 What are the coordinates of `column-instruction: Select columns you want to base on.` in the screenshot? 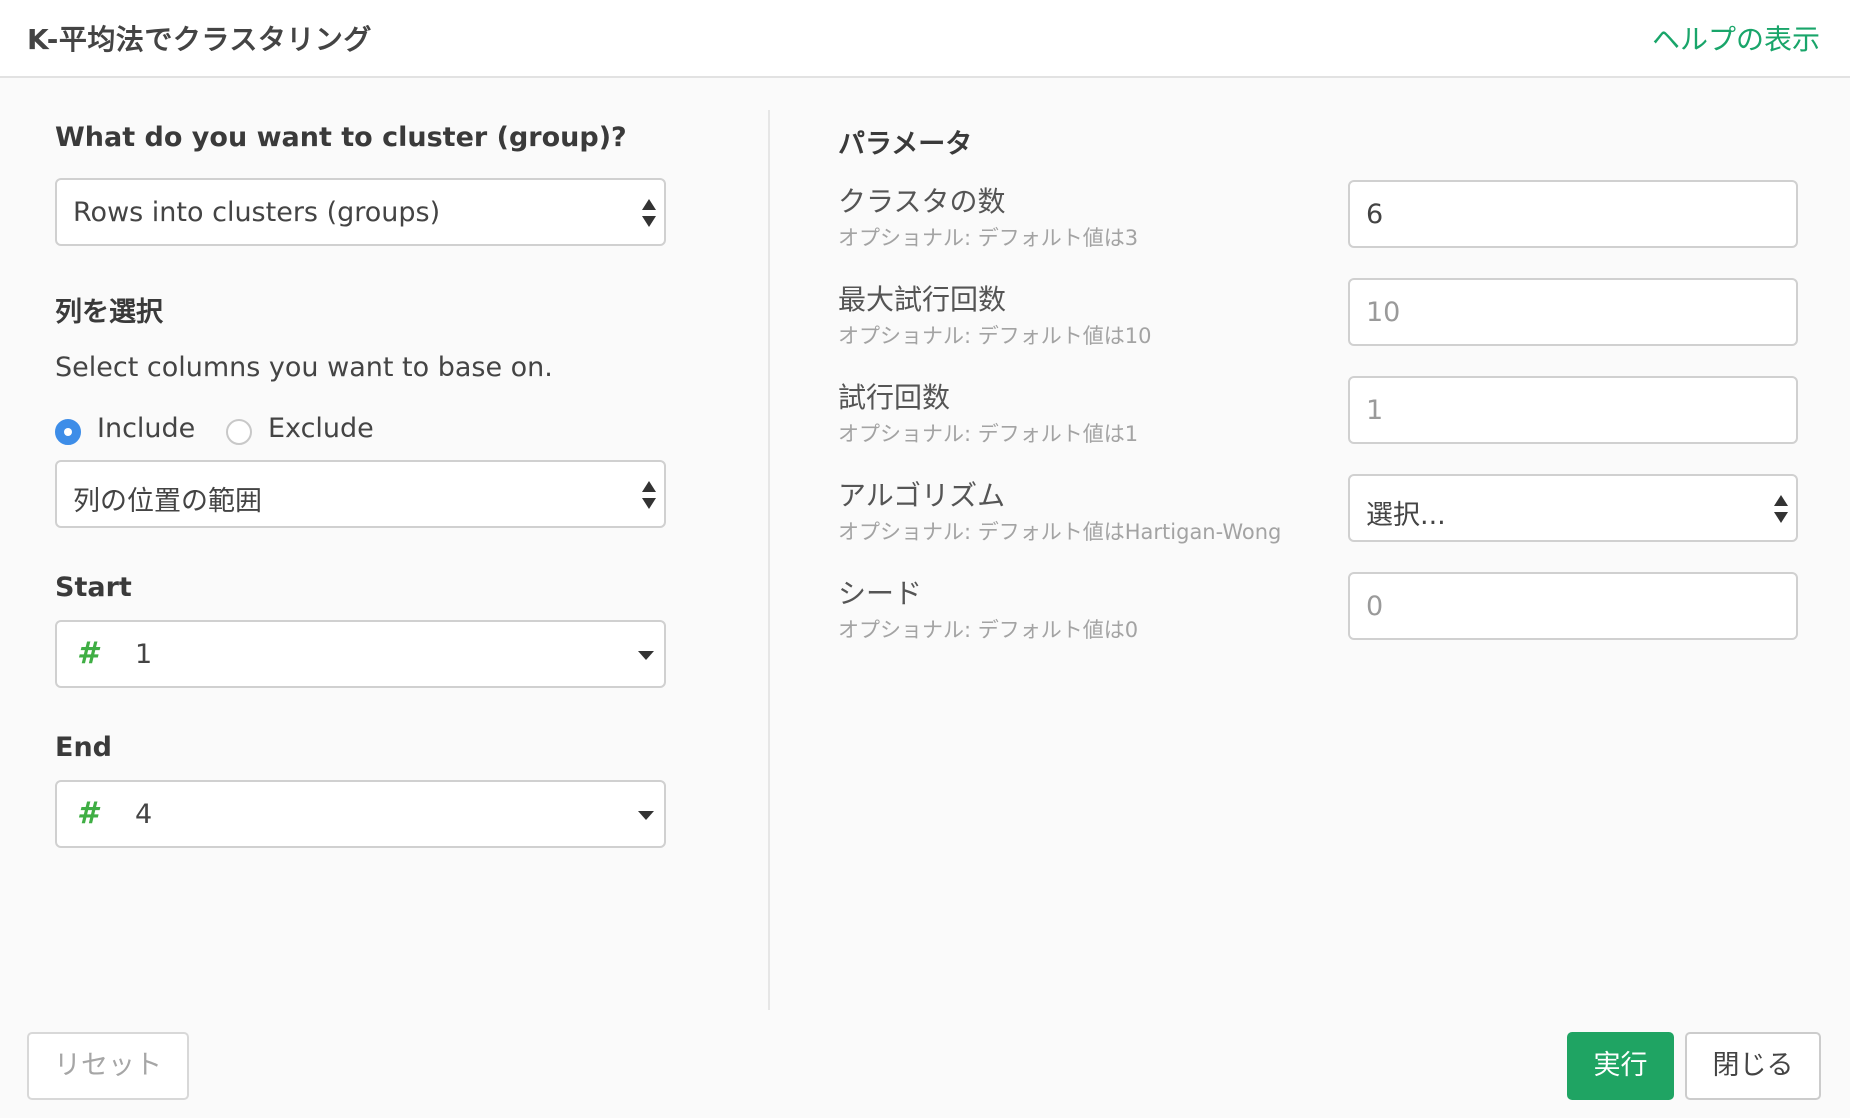 It's located at (304, 367).